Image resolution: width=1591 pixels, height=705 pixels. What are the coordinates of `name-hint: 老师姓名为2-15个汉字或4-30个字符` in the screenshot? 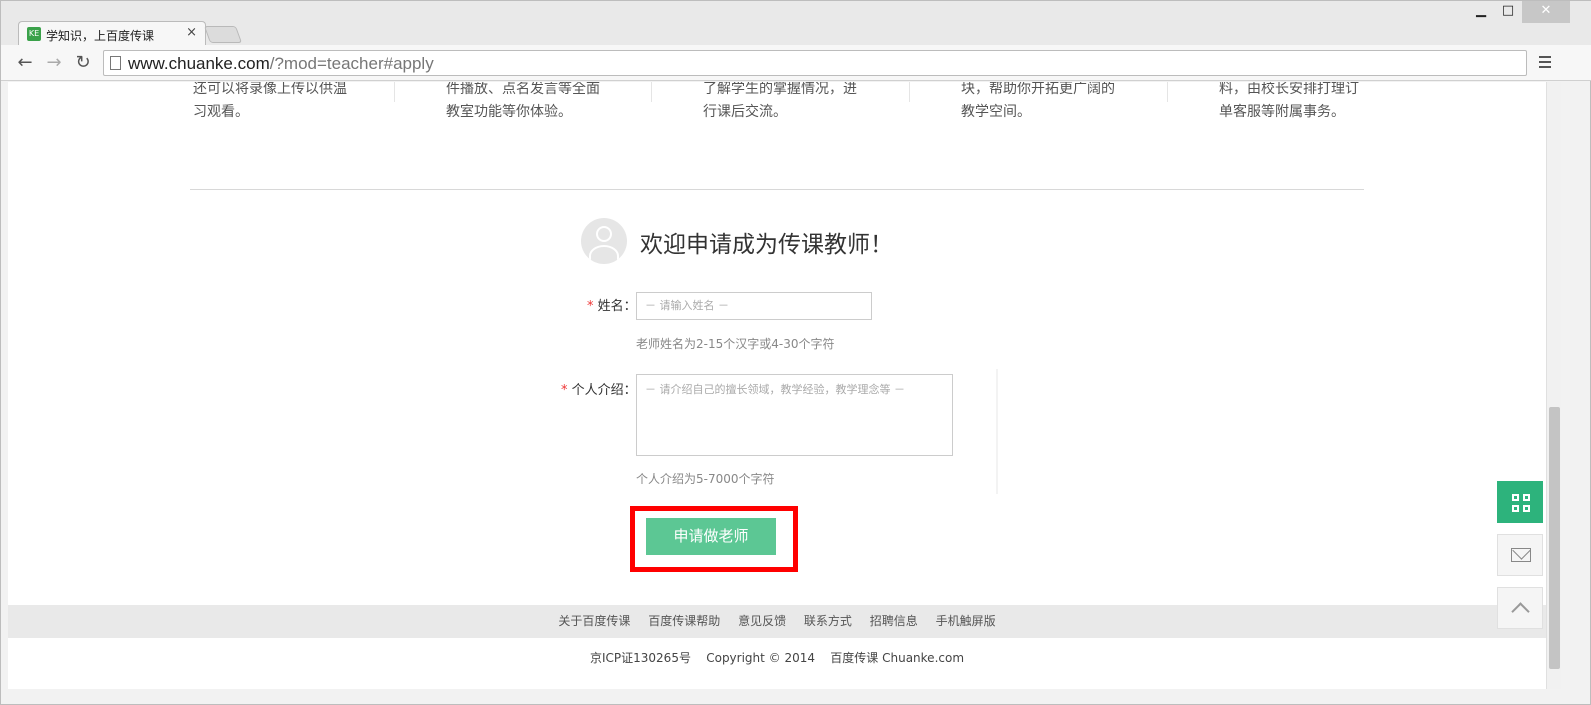 It's located at (735, 344).